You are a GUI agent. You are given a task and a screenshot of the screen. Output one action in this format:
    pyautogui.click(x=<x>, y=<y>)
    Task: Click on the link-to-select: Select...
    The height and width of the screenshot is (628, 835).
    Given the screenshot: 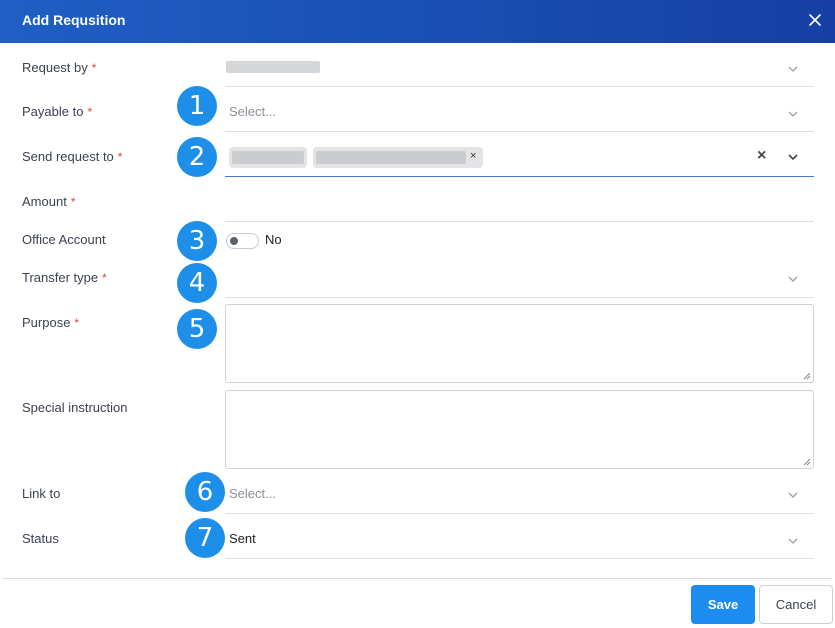 What is the action you would take?
    pyautogui.click(x=252, y=493)
    